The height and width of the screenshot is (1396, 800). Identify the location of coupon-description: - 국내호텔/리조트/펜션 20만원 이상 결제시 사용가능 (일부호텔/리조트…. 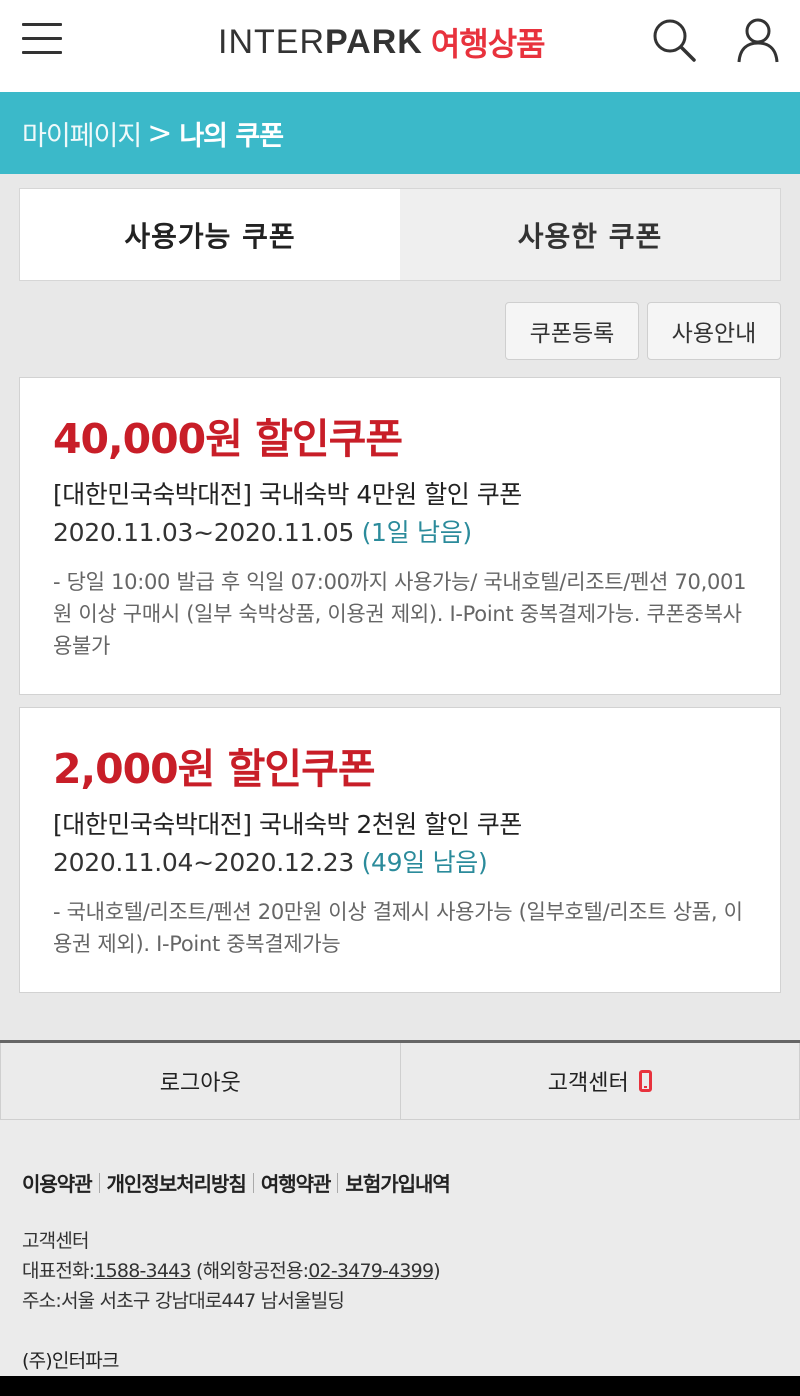
(398, 928).